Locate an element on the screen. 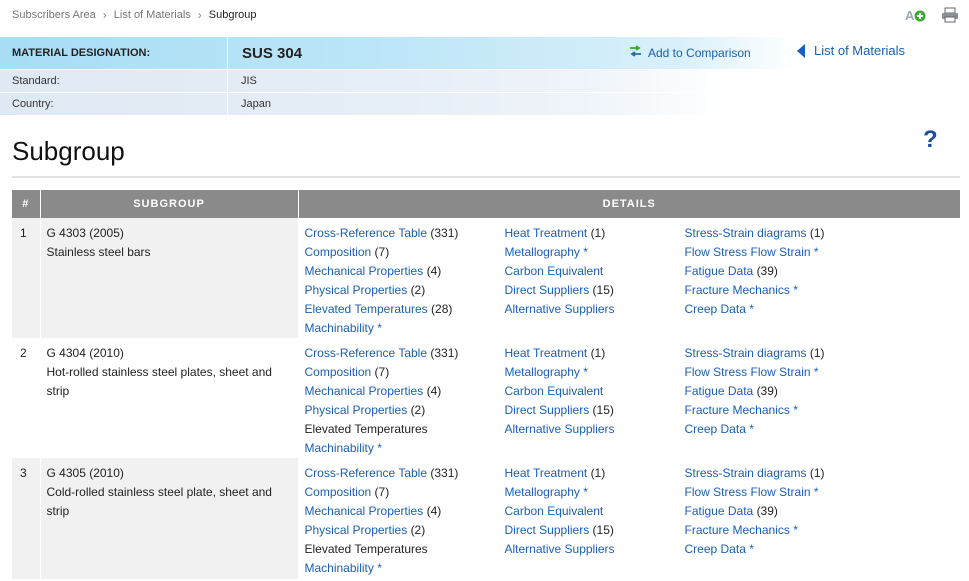 Image resolution: width=969 pixels, height=581 pixels. printer-icon is located at coordinates (950, 15).